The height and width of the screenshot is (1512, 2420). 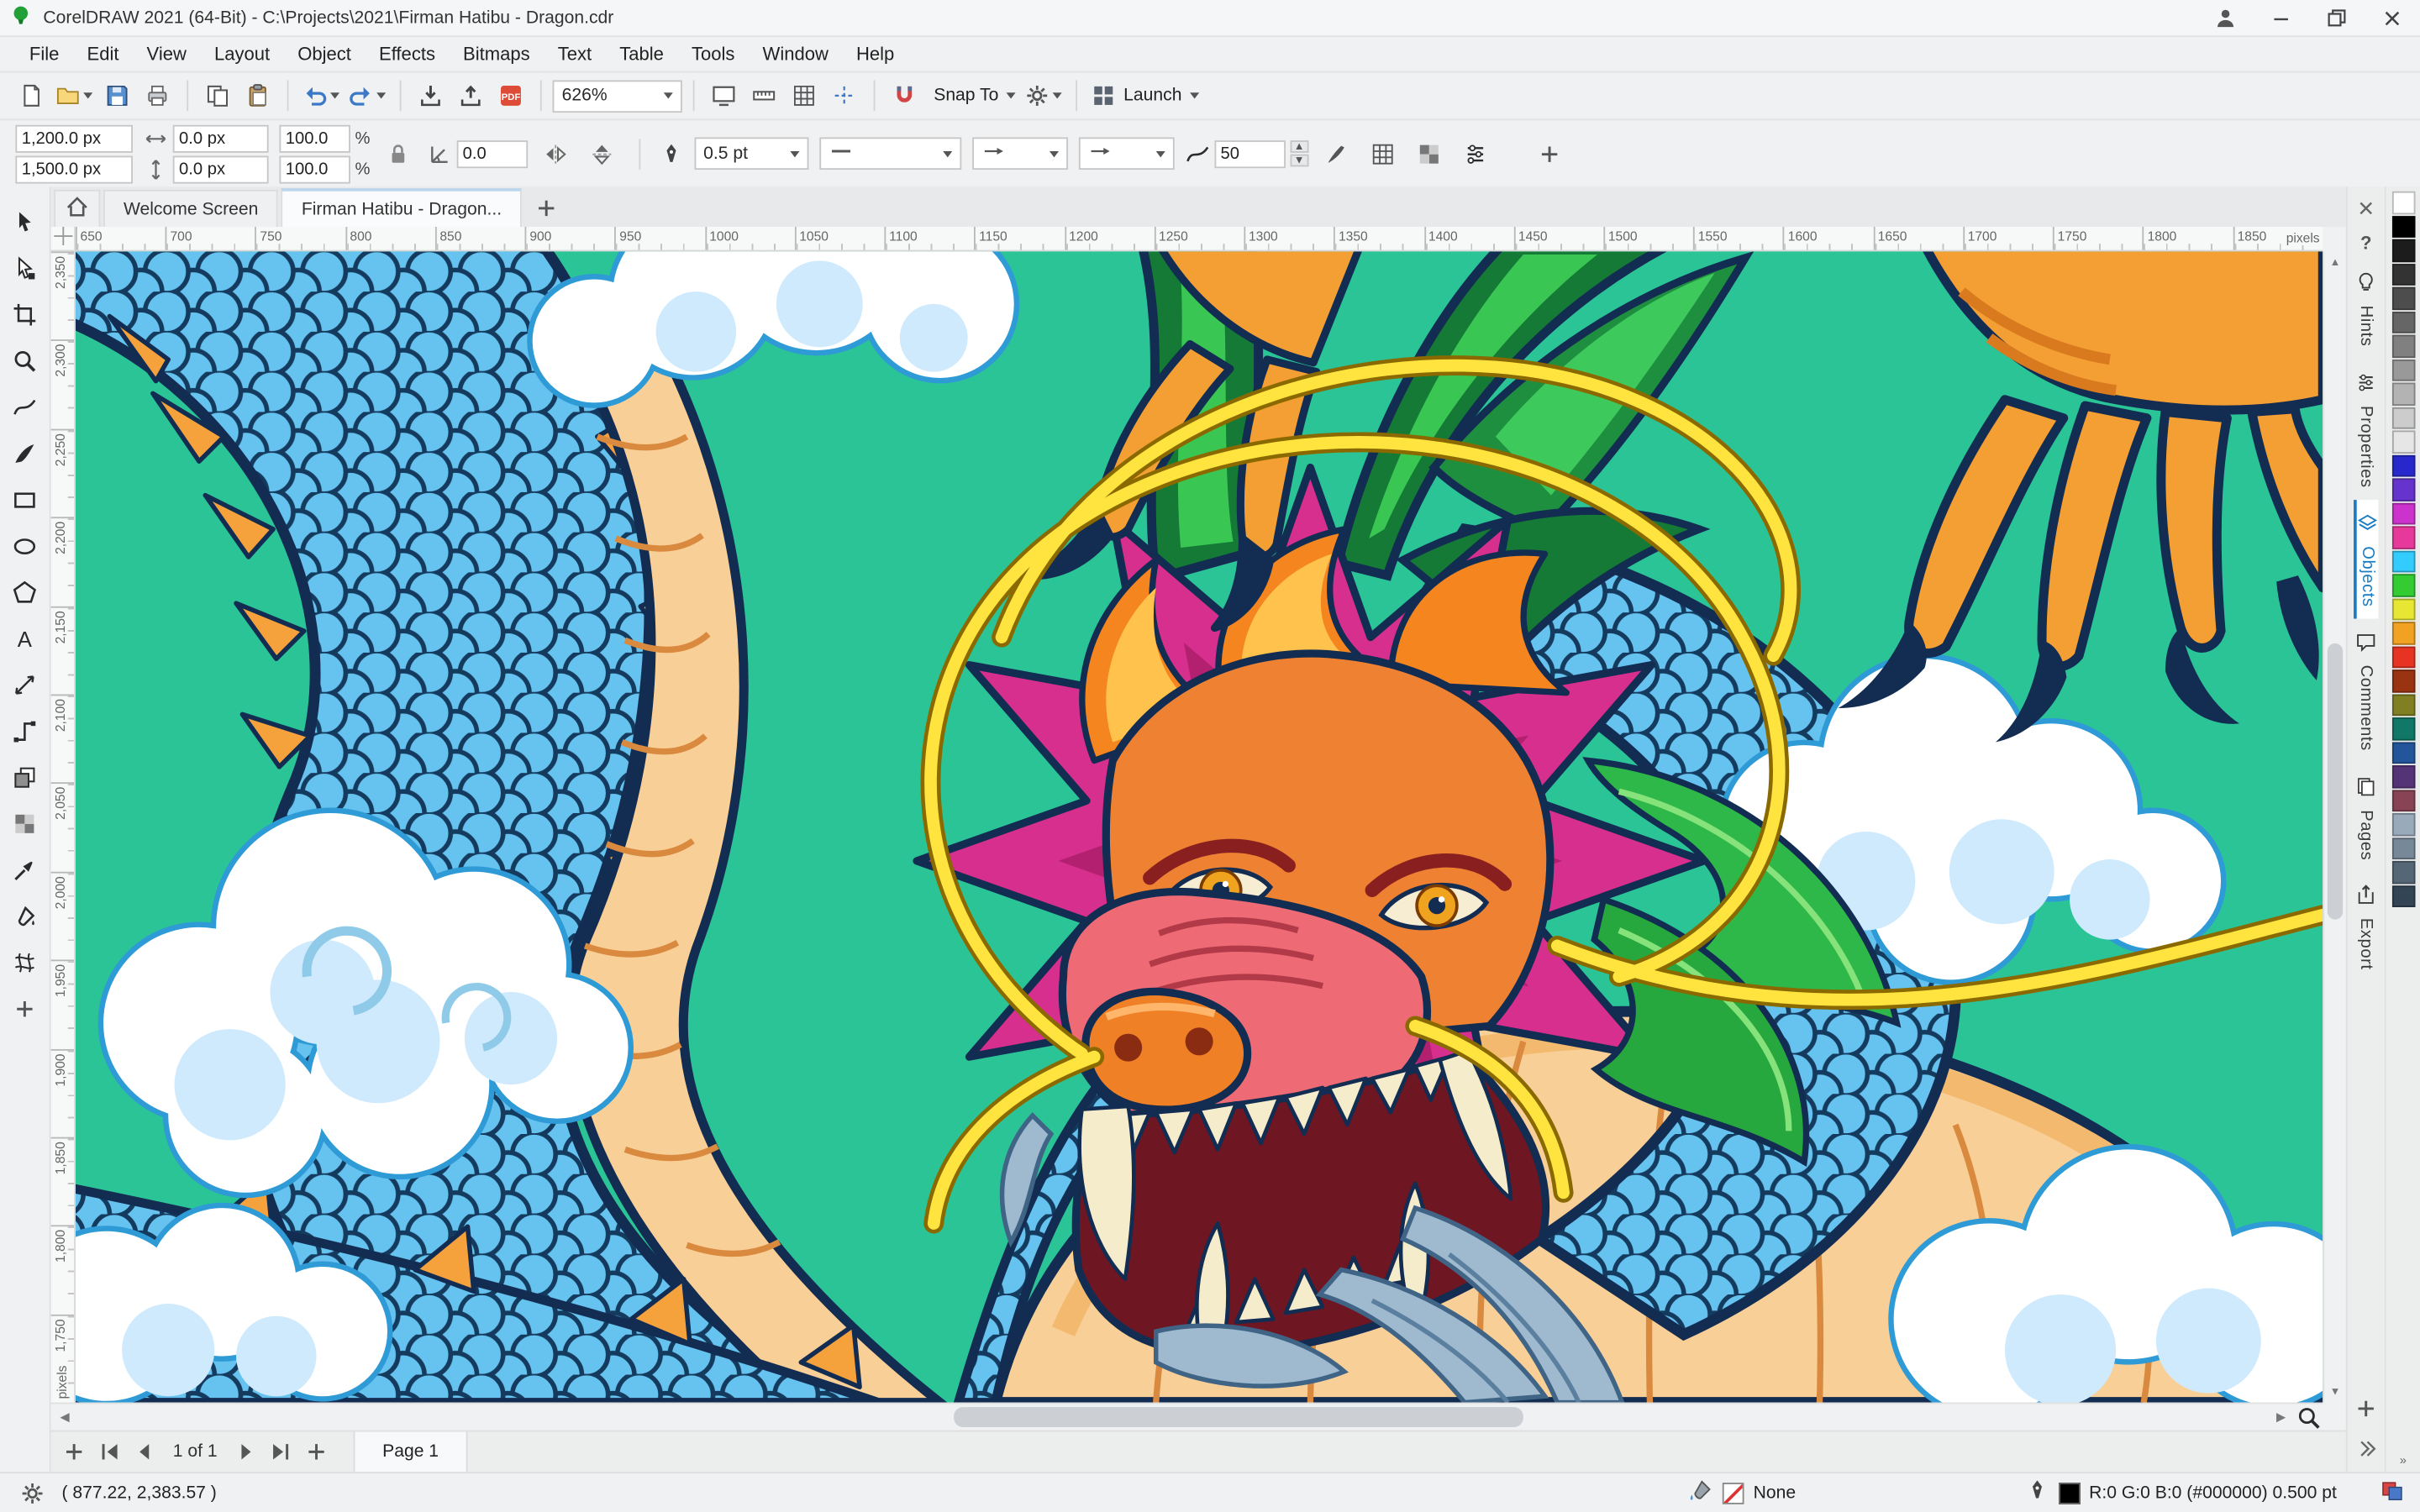 What do you see at coordinates (315, 169) in the screenshot?
I see `scale-y-input` at bounding box center [315, 169].